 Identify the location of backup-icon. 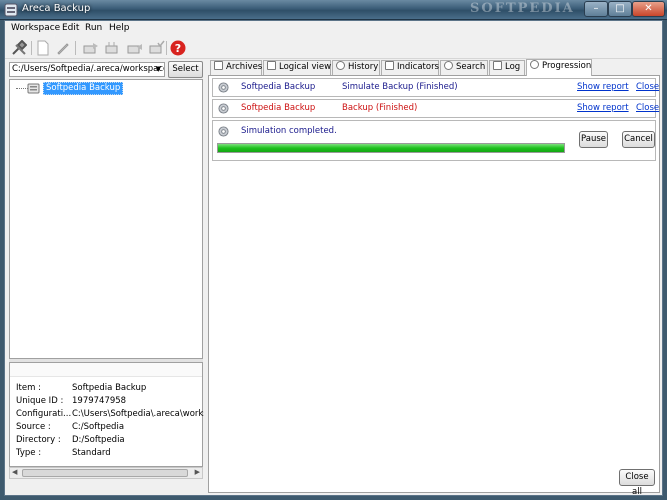
(91, 48).